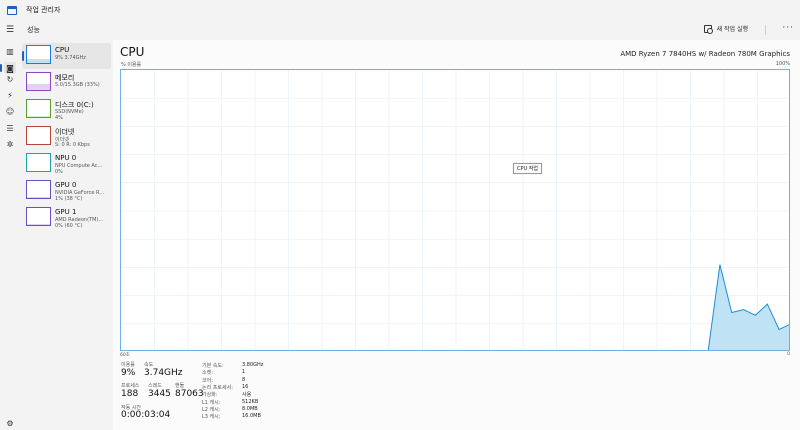 This screenshot has height=430, width=800. Describe the element at coordinates (765, 30) in the screenshot. I see `divider` at that location.